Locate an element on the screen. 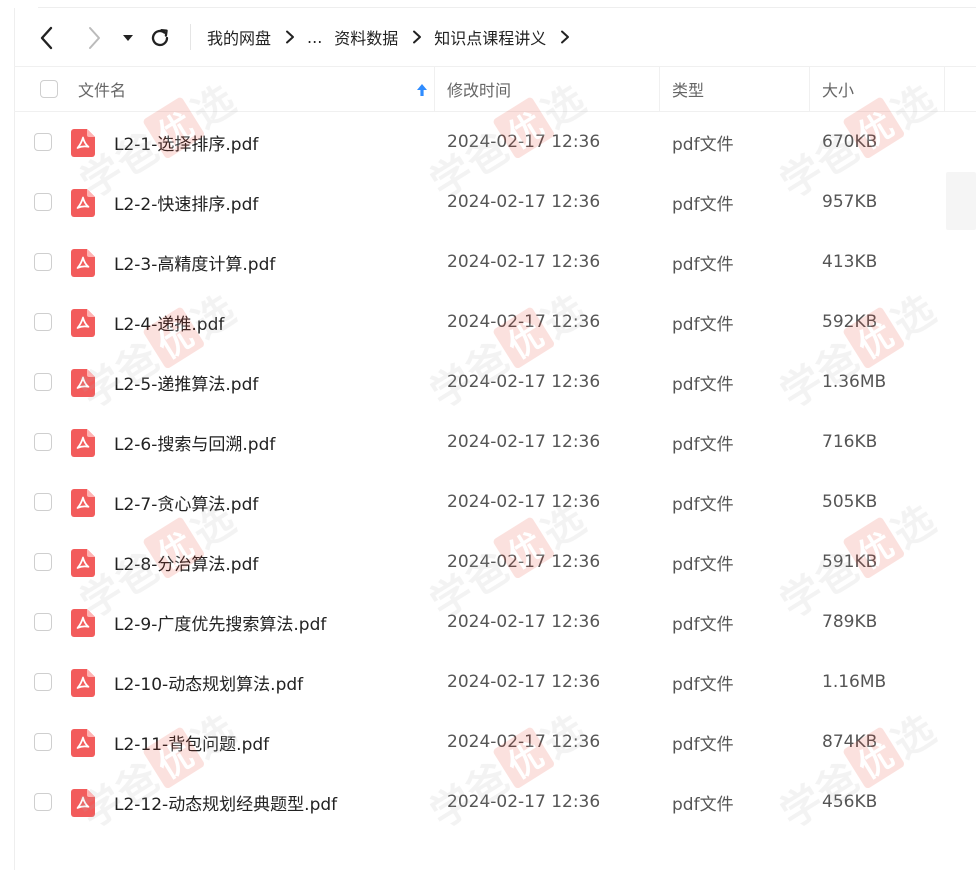 The width and height of the screenshot is (976, 870). select-all-cell is located at coordinates (49, 89).